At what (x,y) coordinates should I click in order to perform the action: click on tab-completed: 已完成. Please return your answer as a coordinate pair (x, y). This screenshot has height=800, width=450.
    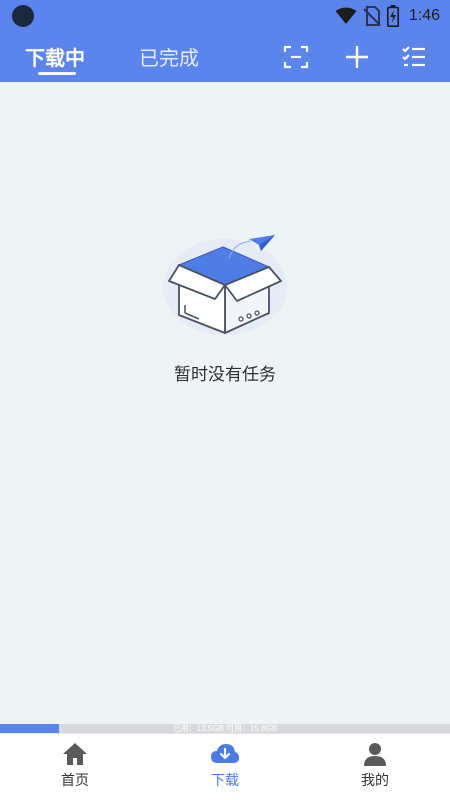
    Looking at the image, I should click on (169, 56).